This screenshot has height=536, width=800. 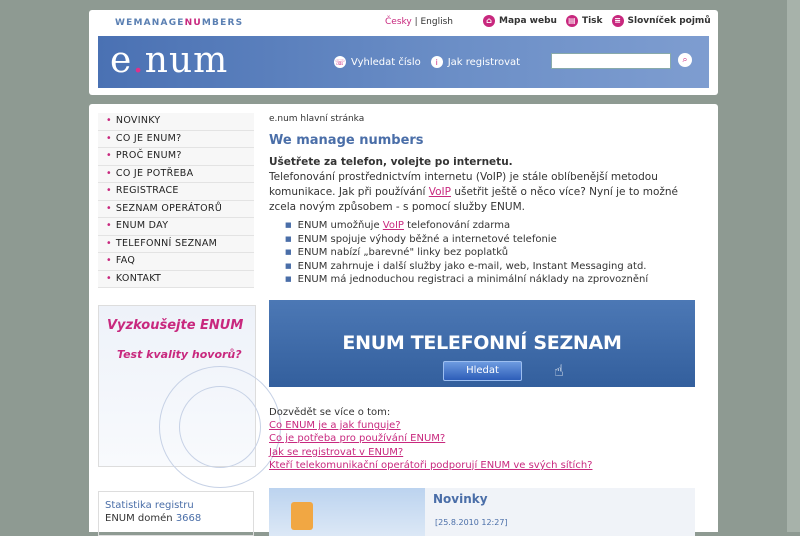 What do you see at coordinates (436, 62) in the screenshot?
I see `info-icon: i` at bounding box center [436, 62].